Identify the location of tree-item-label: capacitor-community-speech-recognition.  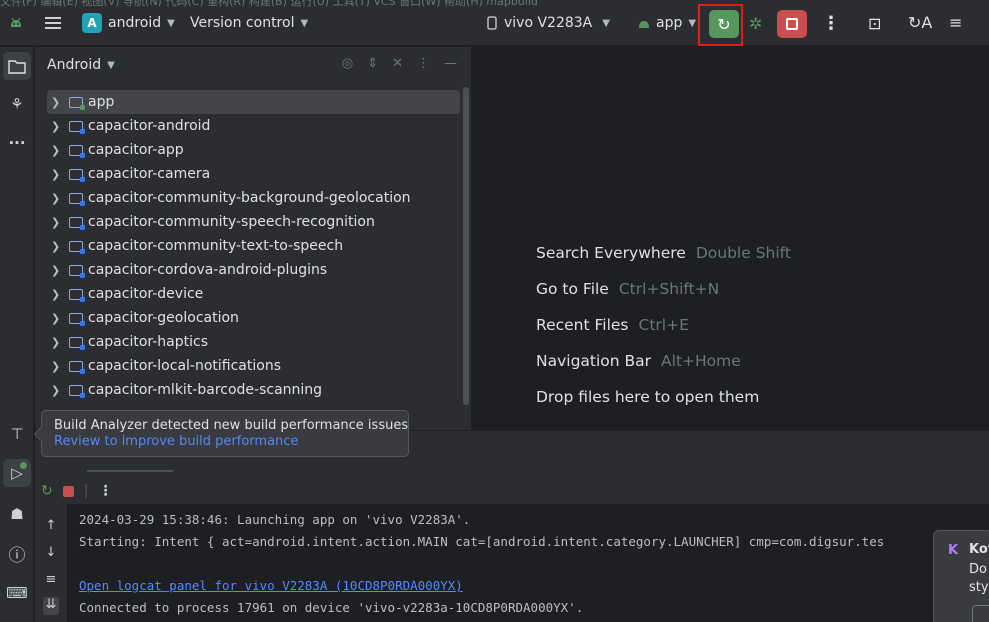
(231, 222).